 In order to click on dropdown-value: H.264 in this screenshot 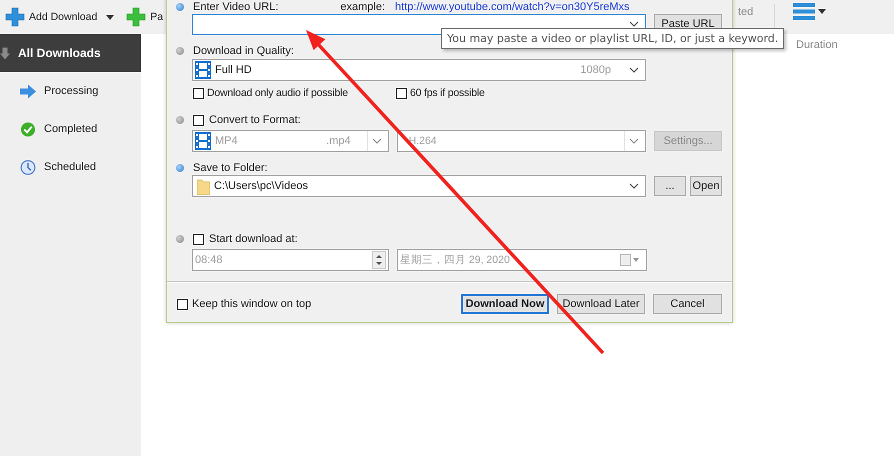, I will do `click(422, 141)`.